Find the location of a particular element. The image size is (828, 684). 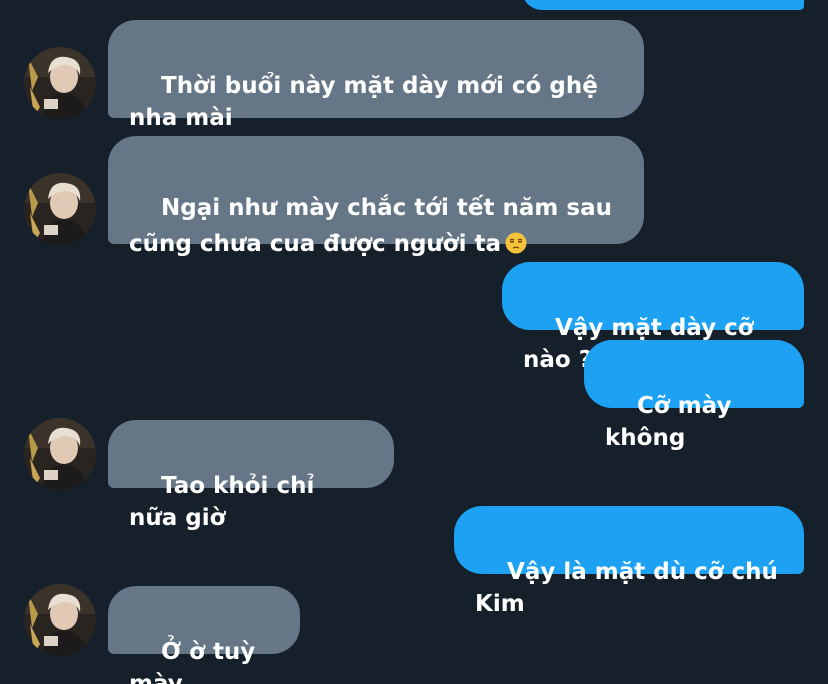

message-bubble-received: Tao khỏi chỉ nữa giờ is located at coordinates (251, 475).